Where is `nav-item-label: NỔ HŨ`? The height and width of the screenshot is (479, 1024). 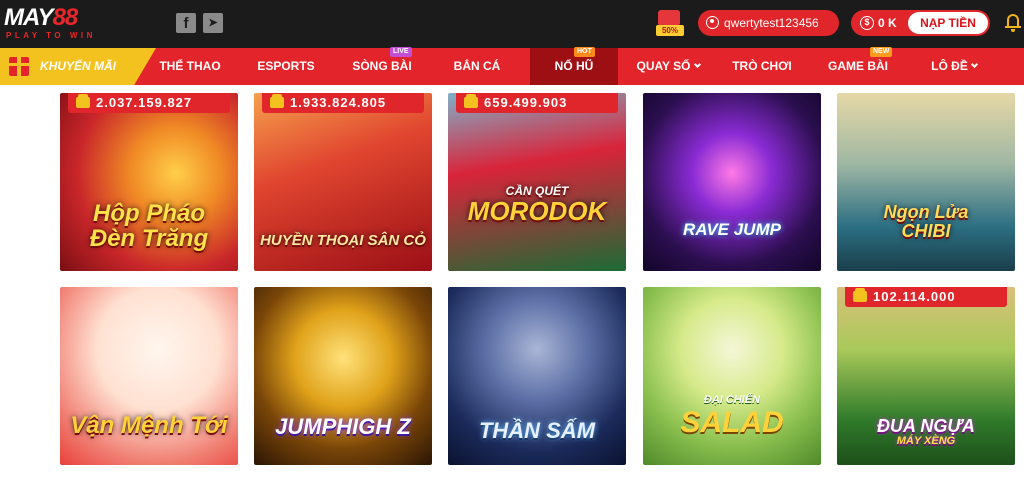
nav-item-label: NỔ HŨ is located at coordinates (574, 66).